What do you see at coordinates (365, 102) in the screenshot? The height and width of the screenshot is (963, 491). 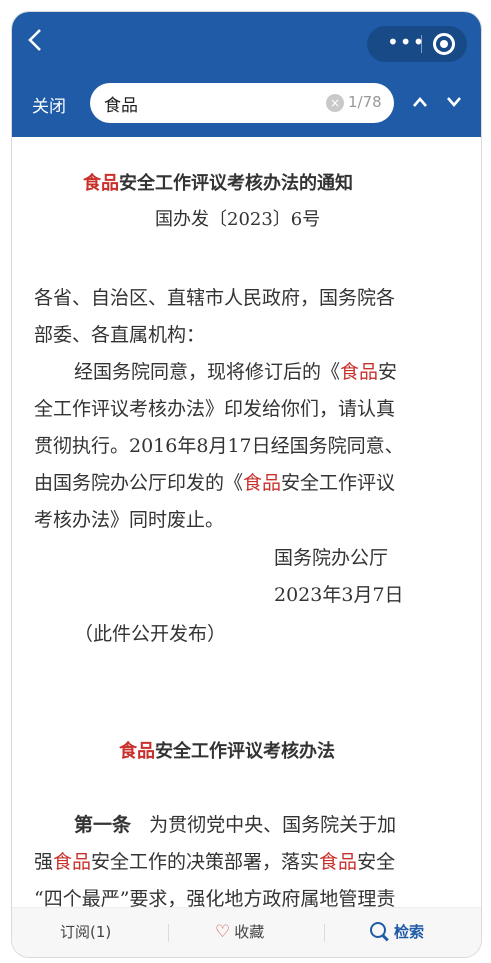 I see `match-count: 1/78` at bounding box center [365, 102].